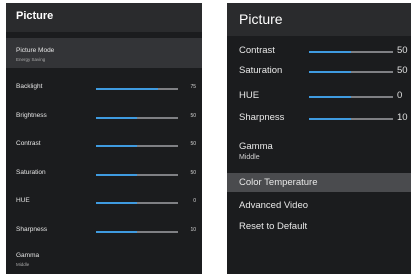 The width and height of the screenshot is (411, 276). I want to click on advanced-video-label: Advanced Video, so click(274, 205).